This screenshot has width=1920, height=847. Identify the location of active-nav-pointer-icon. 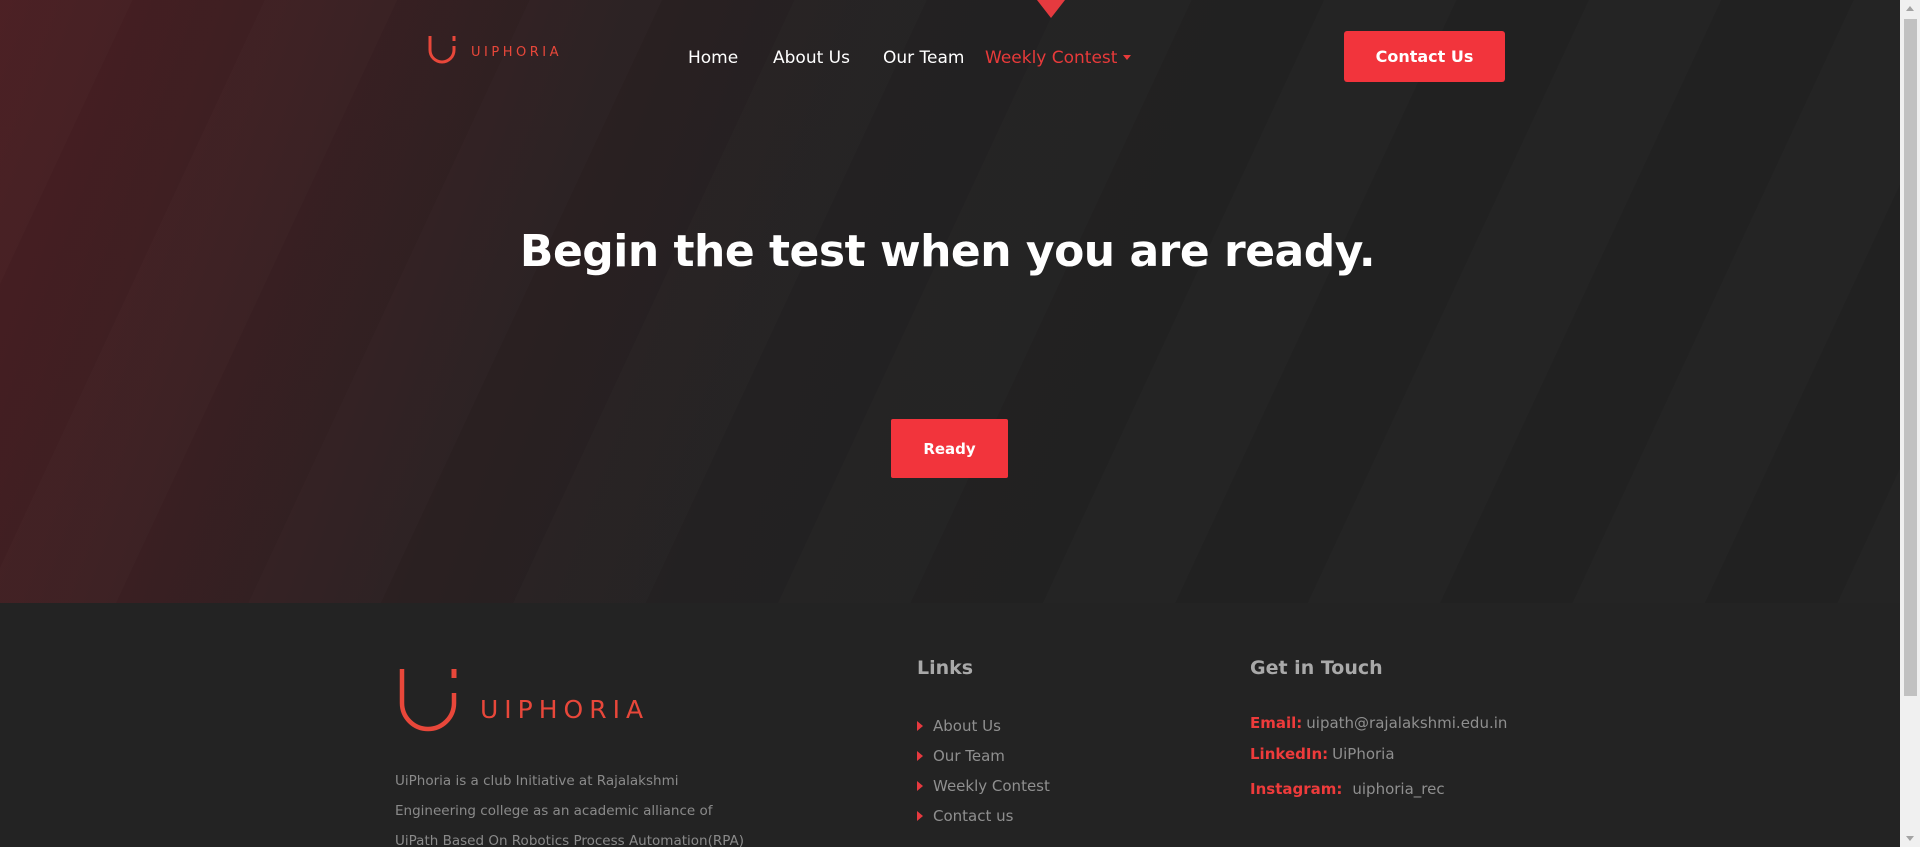
(1051, 9).